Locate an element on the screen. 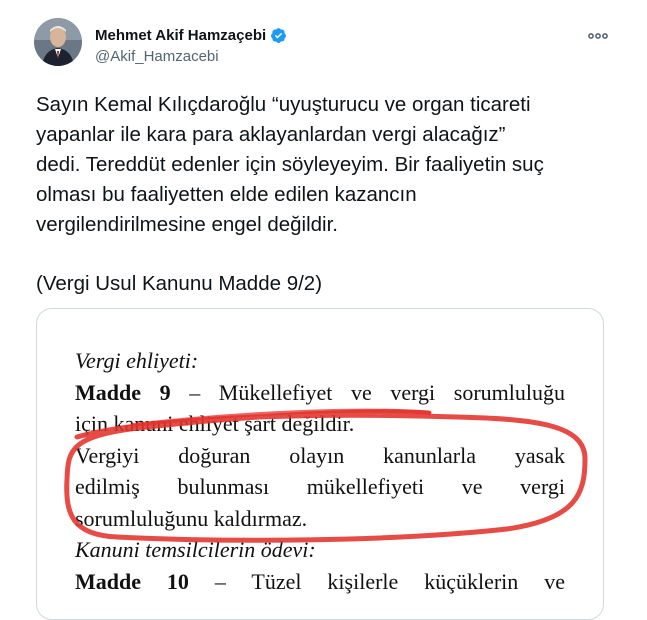 The height and width of the screenshot is (620, 647). doc-line-5: edilmiş bulunması mükellefiyeti ve vergi is located at coordinates (320, 486).